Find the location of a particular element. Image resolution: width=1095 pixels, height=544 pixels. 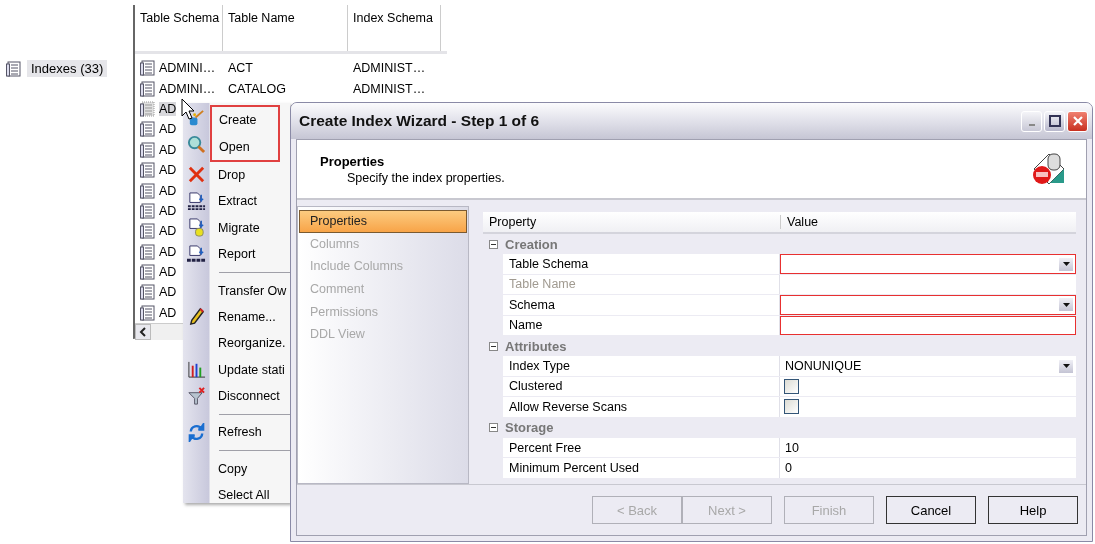

table-cell: ACT is located at coordinates (240, 68).